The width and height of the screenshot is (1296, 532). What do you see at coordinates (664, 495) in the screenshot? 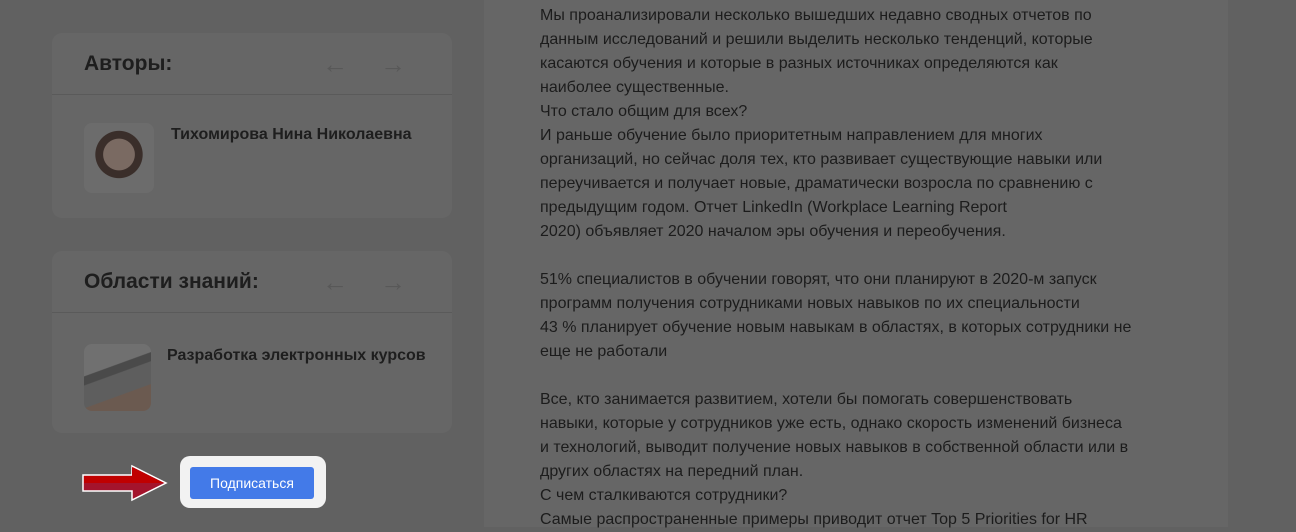
I see `article-line: С чем сталкиваются сотрудники?` at bounding box center [664, 495].